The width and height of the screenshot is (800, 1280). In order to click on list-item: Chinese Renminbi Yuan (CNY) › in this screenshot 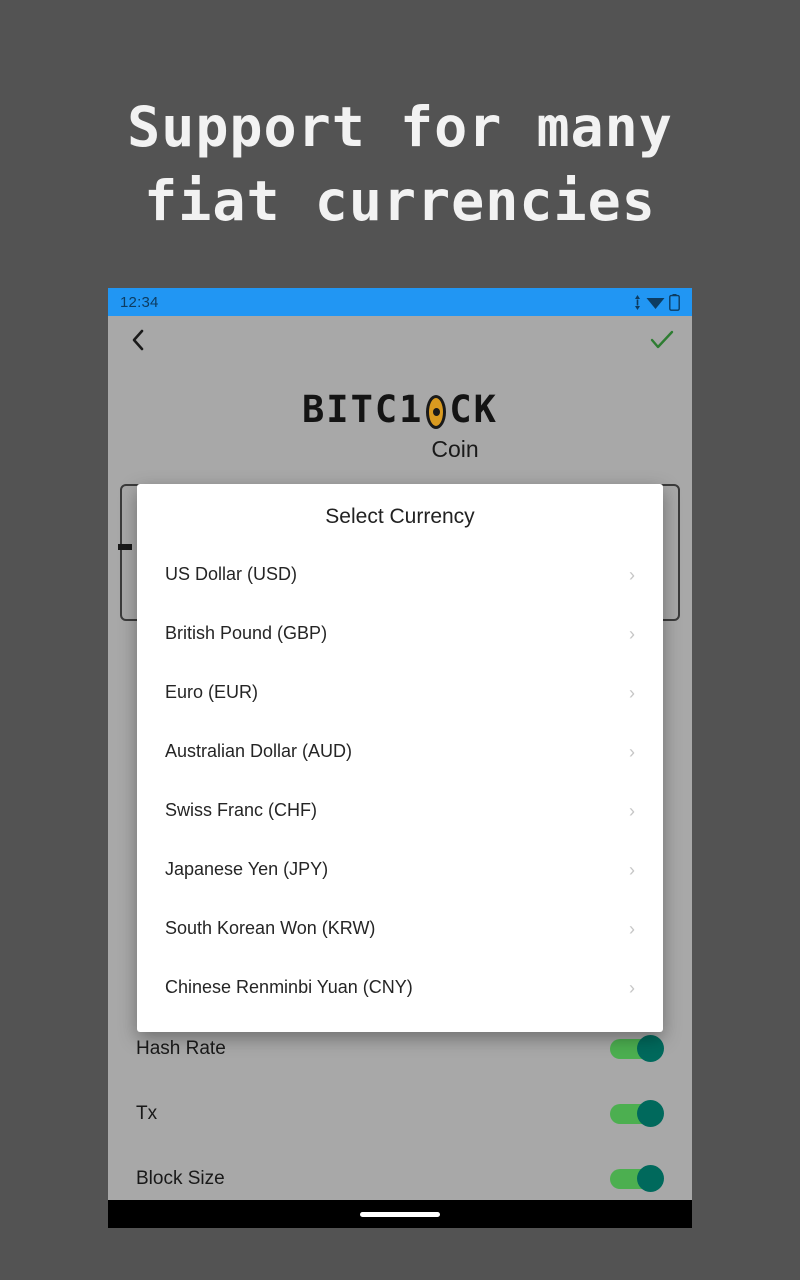, I will do `click(400, 987)`.